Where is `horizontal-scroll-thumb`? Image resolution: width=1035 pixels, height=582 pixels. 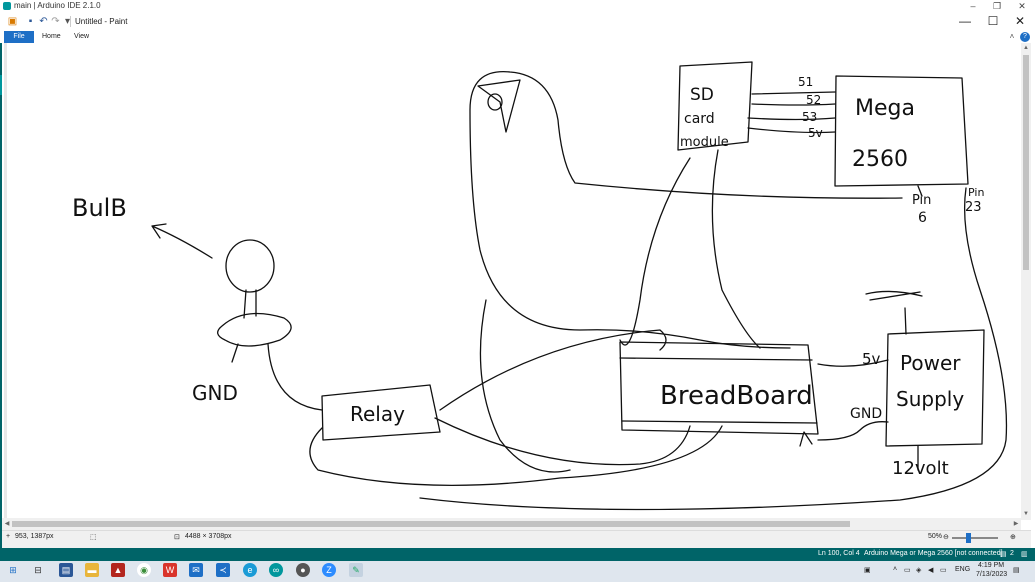 horizontal-scroll-thumb is located at coordinates (431, 524).